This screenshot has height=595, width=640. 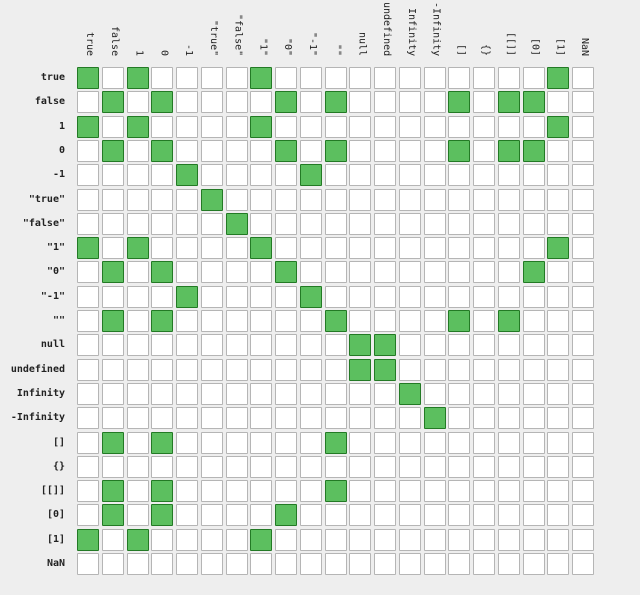 What do you see at coordinates (312, 43) in the screenshot?
I see `column-header-label: "-1"` at bounding box center [312, 43].